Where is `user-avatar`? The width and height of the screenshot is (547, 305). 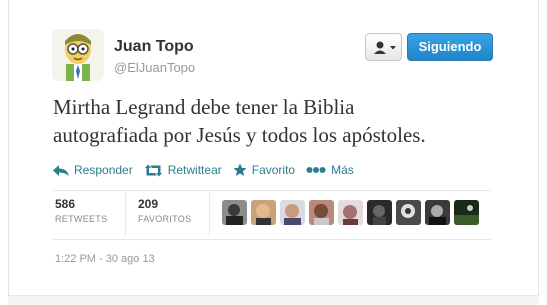 user-avatar is located at coordinates (78, 55).